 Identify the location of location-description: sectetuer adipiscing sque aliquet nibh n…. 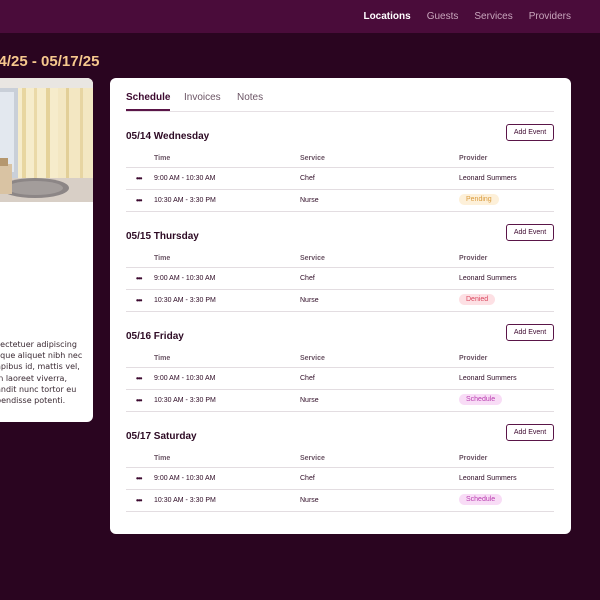
(41, 373).